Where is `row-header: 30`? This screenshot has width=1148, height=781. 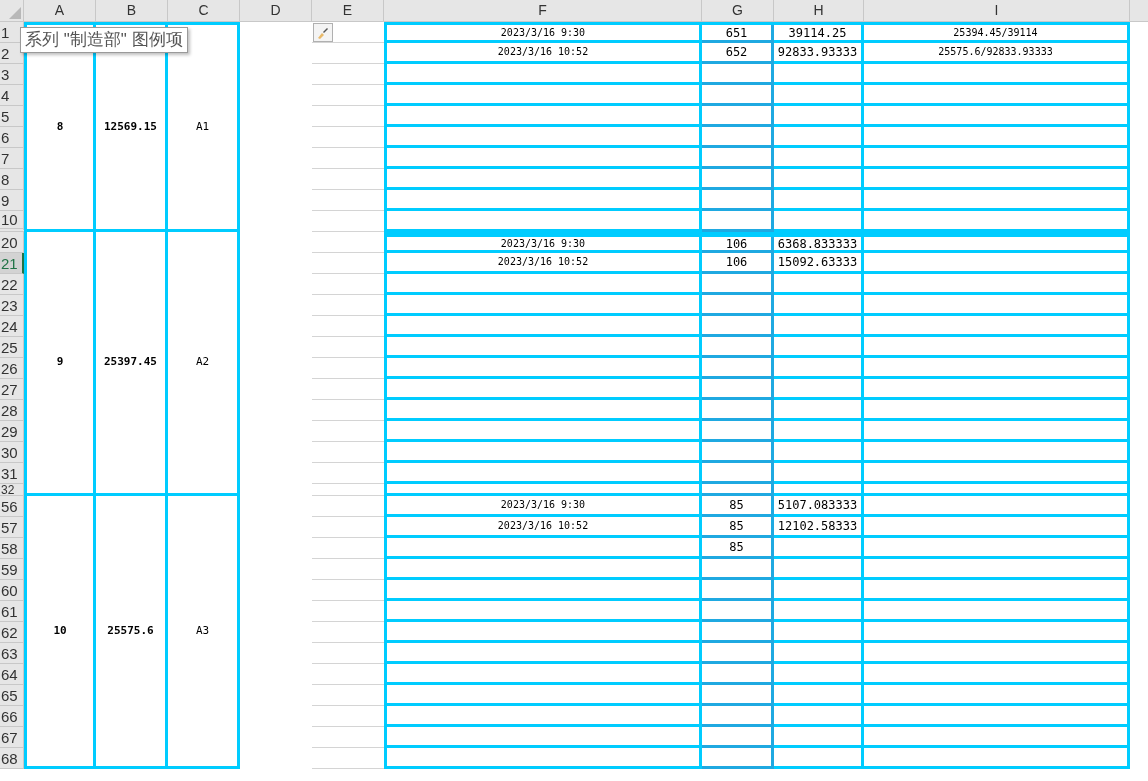
row-header: 30 is located at coordinates (12, 452).